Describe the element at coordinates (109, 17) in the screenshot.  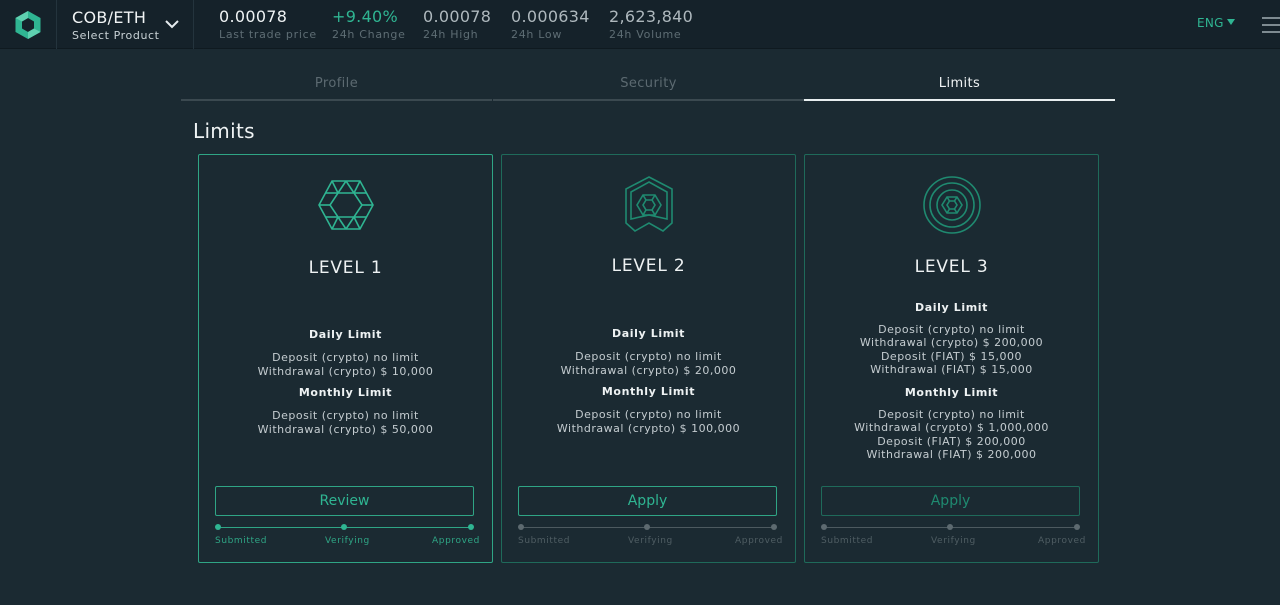
I see `product-name: COB/ETH` at that location.